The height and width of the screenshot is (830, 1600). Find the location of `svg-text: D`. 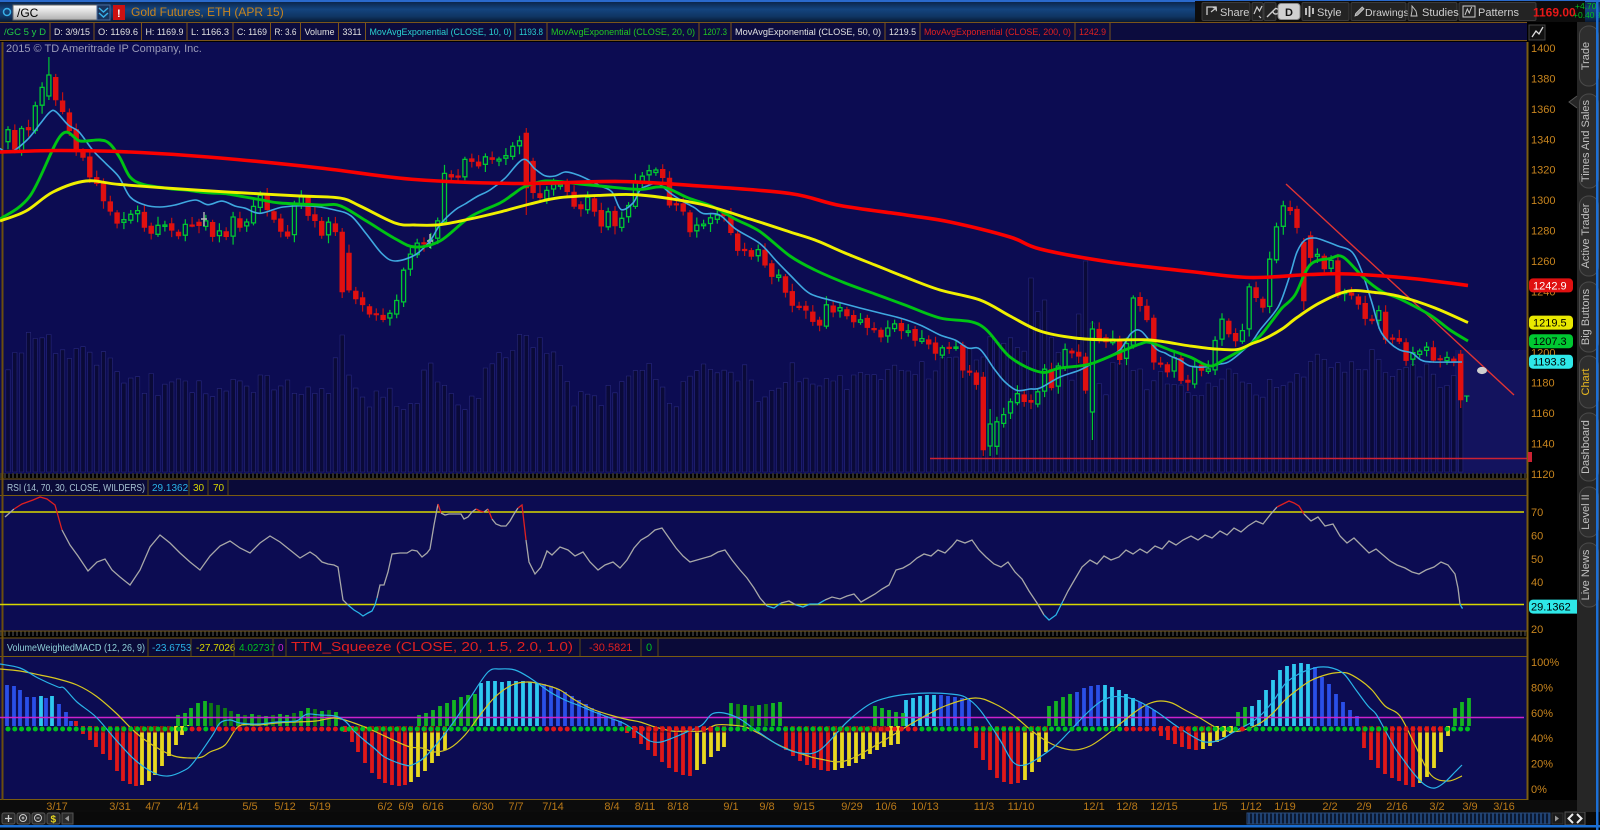

svg-text: D is located at coordinates (1289, 13).